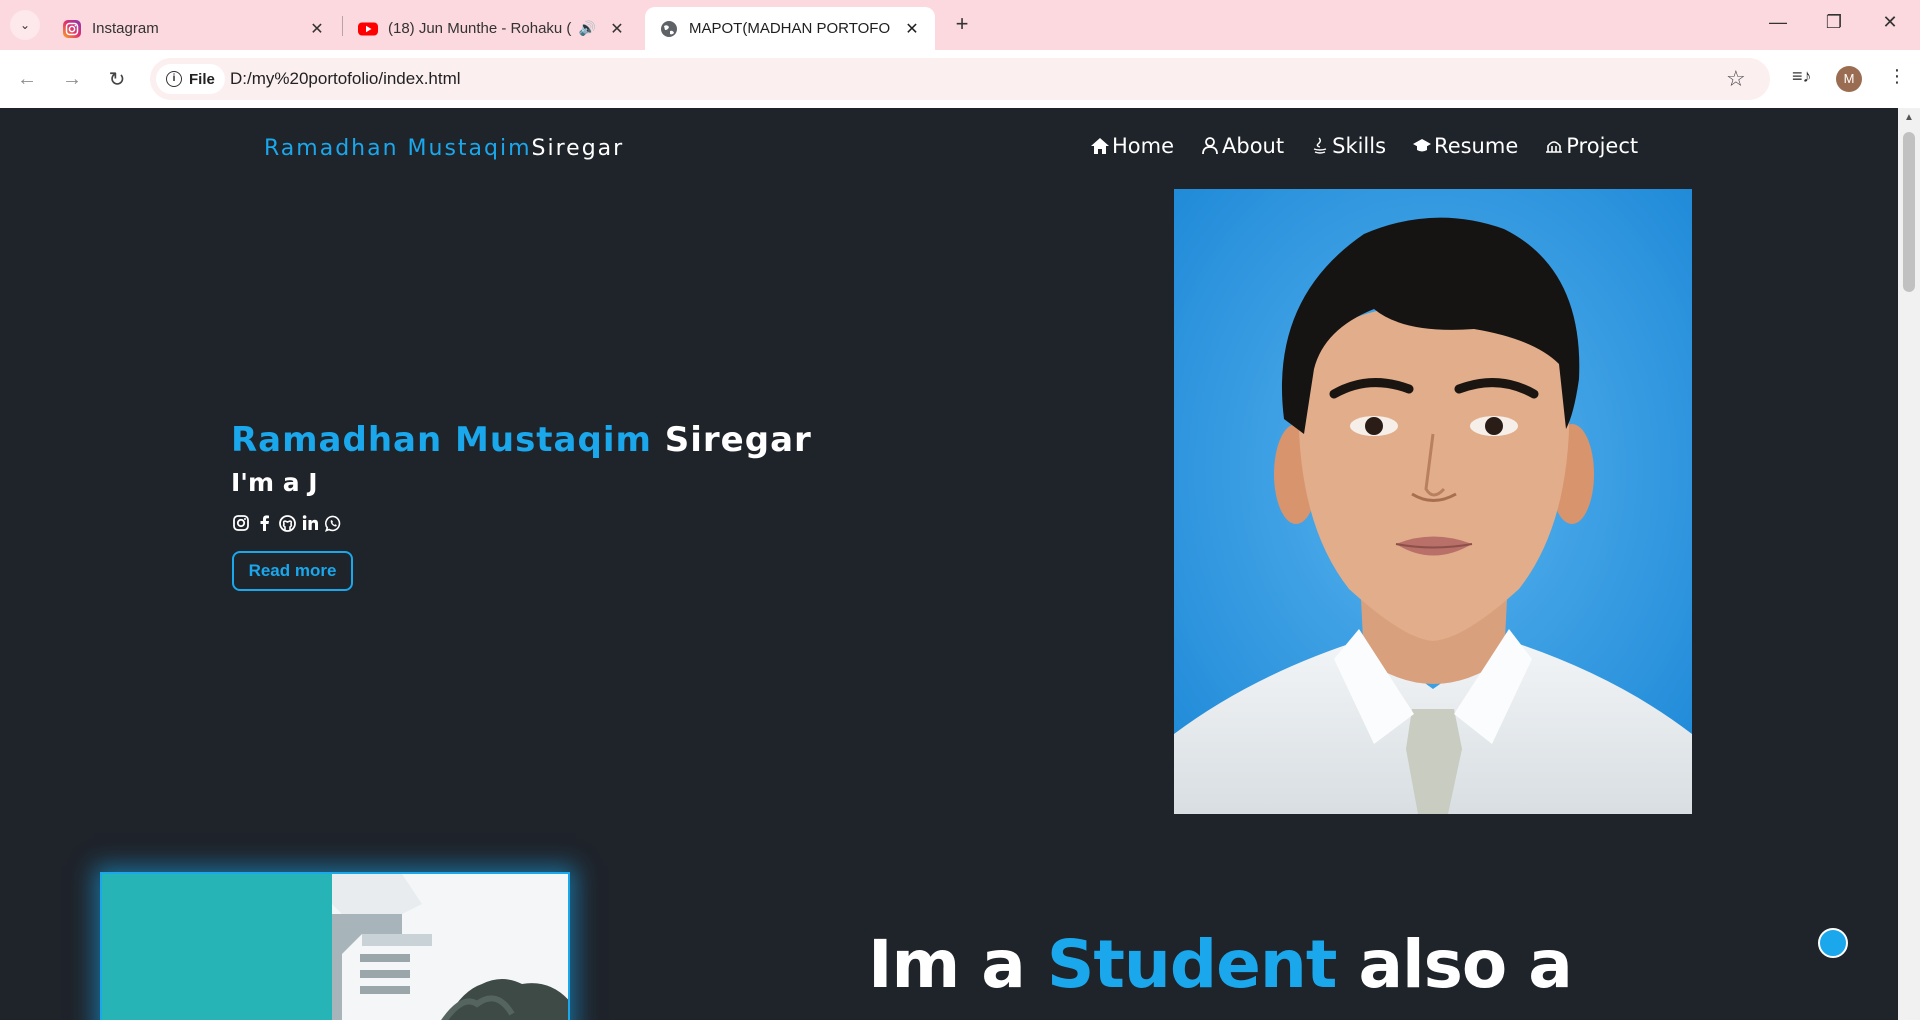 The height and width of the screenshot is (1020, 1920). I want to click on facebook-icon, so click(264, 523).